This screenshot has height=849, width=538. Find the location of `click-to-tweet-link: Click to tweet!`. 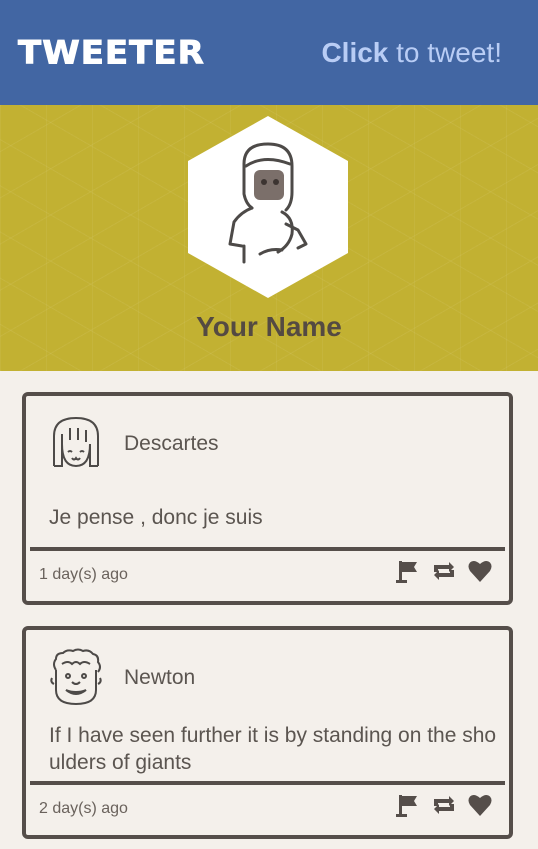

click-to-tweet-link: Click to tweet! is located at coordinates (411, 53).